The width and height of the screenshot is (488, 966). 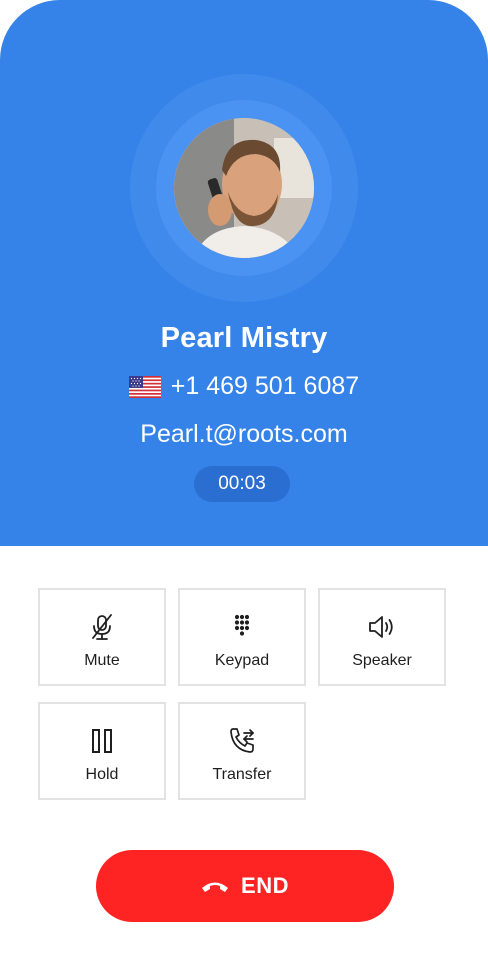 I want to click on keypad-button: Keypad, so click(x=242, y=637).